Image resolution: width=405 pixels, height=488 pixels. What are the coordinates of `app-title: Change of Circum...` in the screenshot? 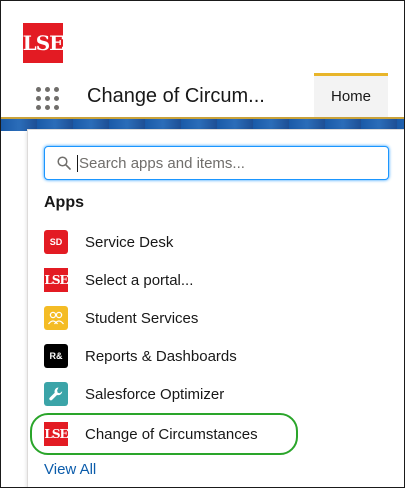 It's located at (176, 96).